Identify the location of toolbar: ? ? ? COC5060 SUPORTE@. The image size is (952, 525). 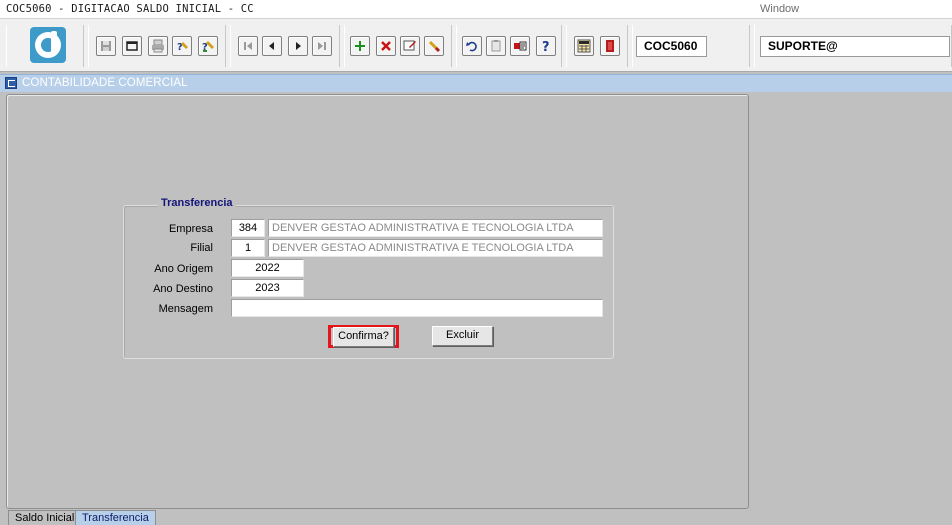
(476, 45).